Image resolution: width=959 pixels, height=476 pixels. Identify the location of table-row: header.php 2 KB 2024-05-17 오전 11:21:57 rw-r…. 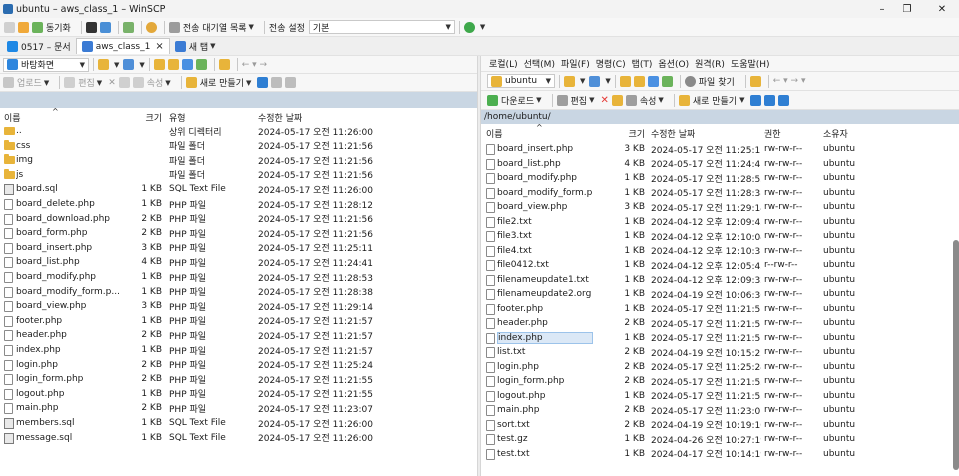
(716, 323).